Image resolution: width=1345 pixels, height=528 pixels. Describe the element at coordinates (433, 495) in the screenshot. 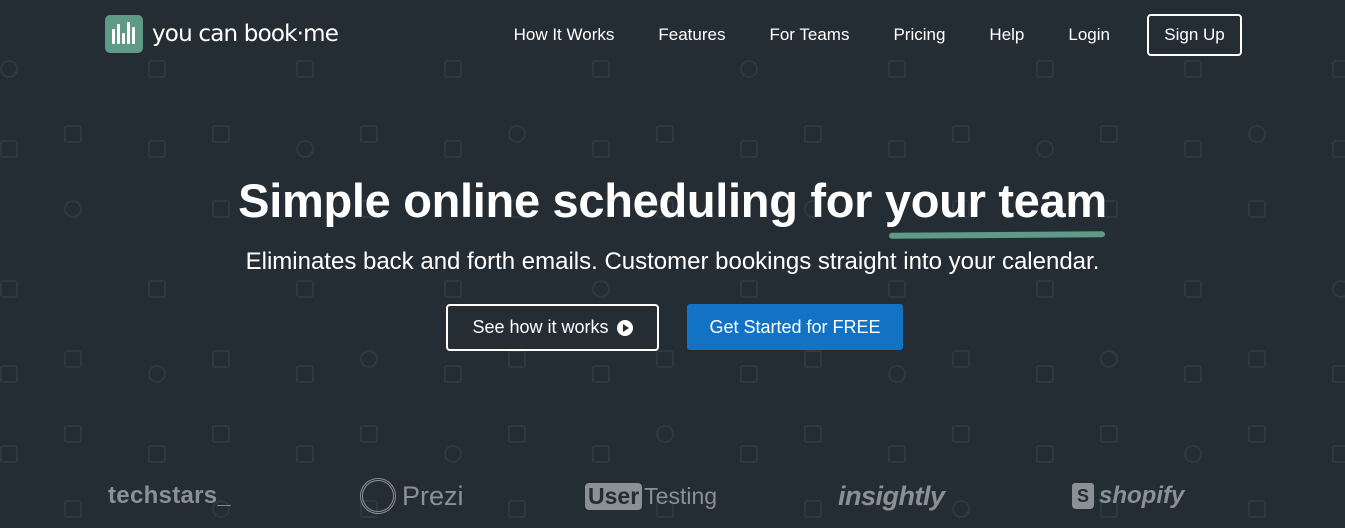

I see `prezi-wordmark: Prezi` at that location.